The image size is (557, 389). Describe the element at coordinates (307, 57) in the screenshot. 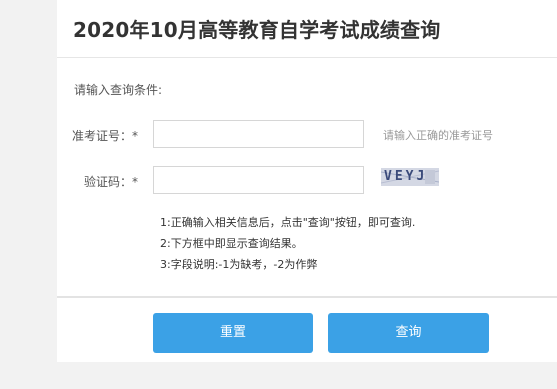

I see `title-divider` at that location.